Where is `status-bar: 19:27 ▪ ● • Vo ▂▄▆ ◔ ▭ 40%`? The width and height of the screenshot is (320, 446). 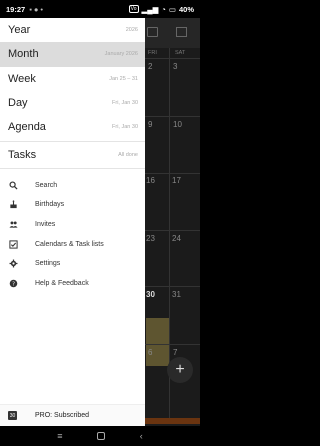
status-bar: 19:27 ▪ ● • Vo ▂▄▆ ◔ ▭ 40% is located at coordinates (100, 9).